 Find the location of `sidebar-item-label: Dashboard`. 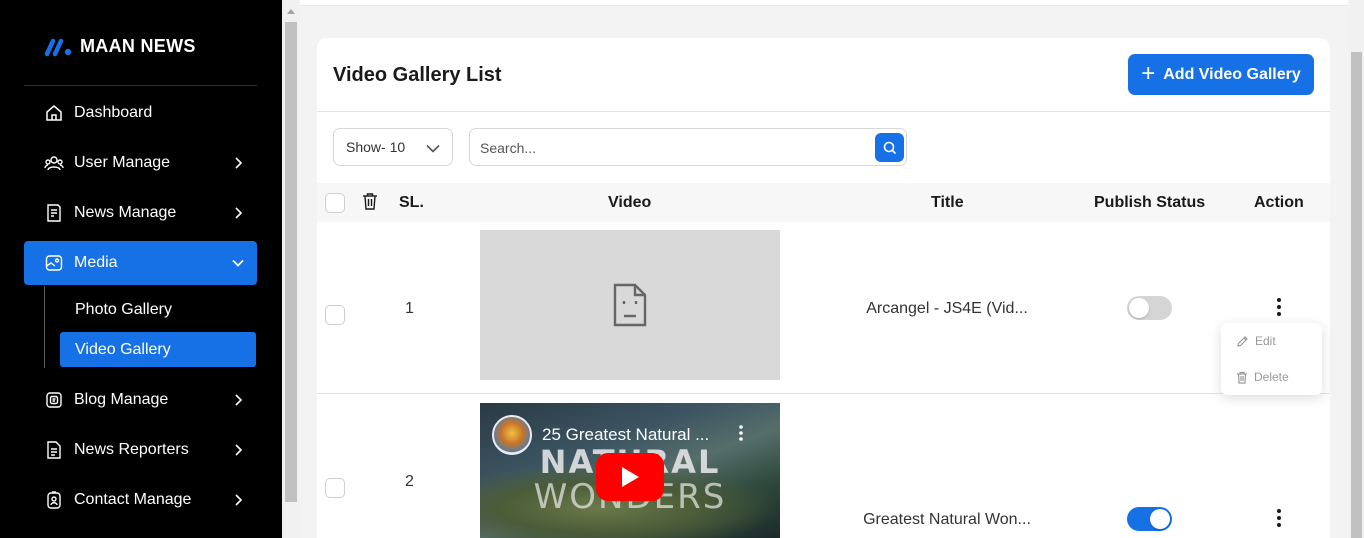

sidebar-item-label: Dashboard is located at coordinates (113, 112).